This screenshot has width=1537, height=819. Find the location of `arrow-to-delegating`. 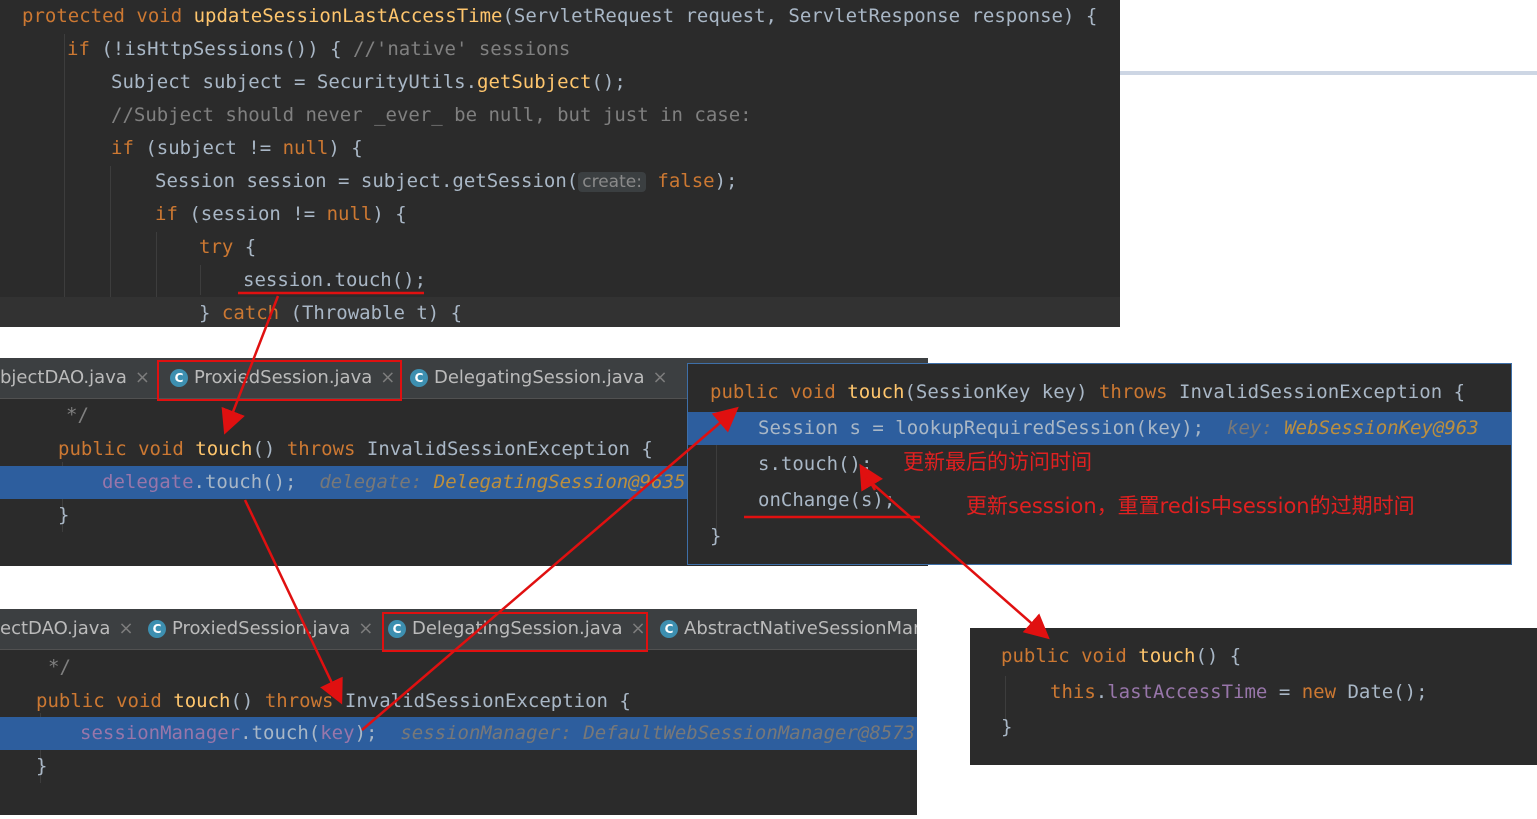

arrow-to-delegating is located at coordinates (293, 602).